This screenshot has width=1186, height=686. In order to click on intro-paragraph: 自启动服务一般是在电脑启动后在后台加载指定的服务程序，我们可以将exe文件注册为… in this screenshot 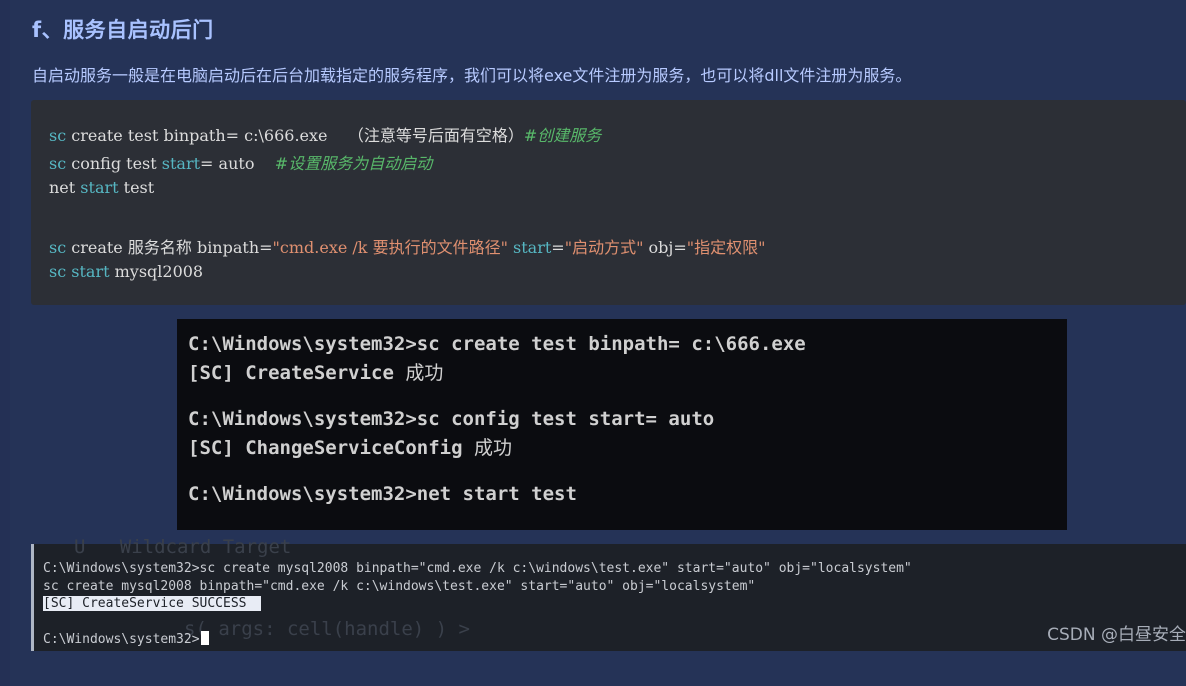, I will do `click(472, 75)`.